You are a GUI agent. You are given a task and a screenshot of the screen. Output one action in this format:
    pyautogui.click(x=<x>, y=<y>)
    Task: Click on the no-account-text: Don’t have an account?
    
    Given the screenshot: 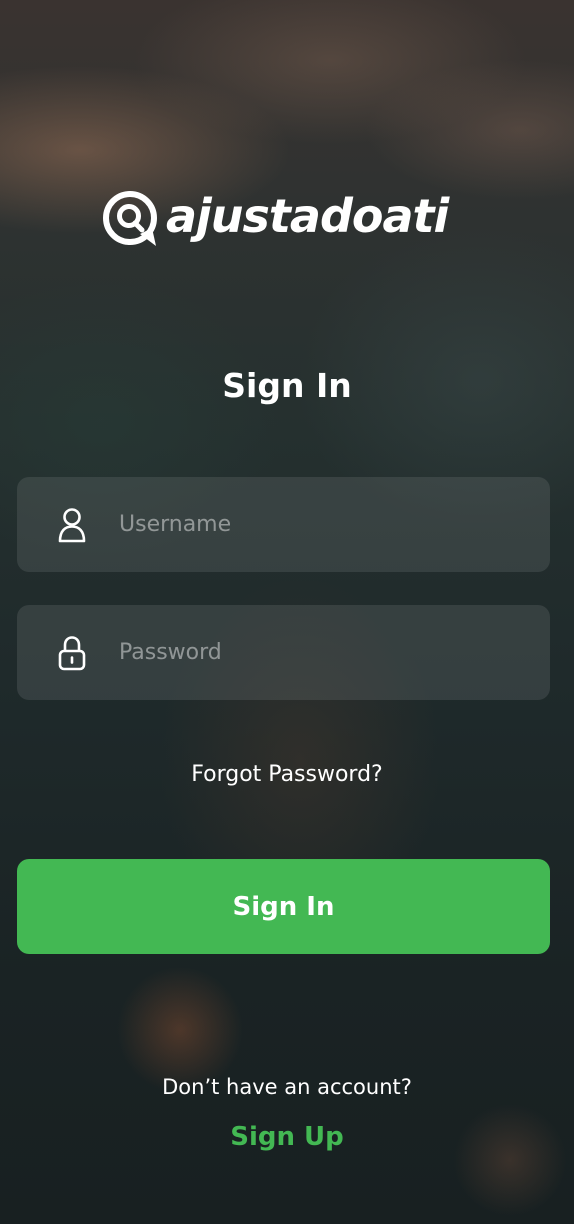 What is the action you would take?
    pyautogui.click(x=287, y=1087)
    